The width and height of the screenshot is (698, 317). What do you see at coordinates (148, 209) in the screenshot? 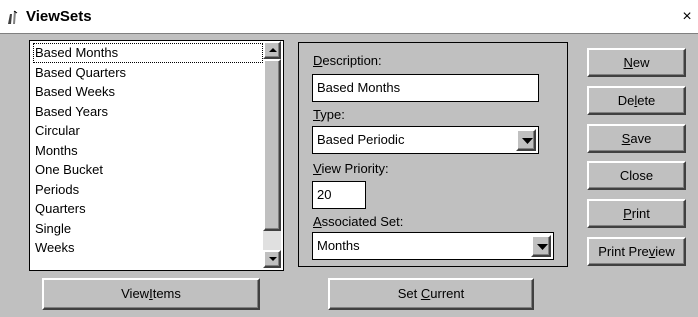
I see `viewset-list-item: Quarters` at bounding box center [148, 209].